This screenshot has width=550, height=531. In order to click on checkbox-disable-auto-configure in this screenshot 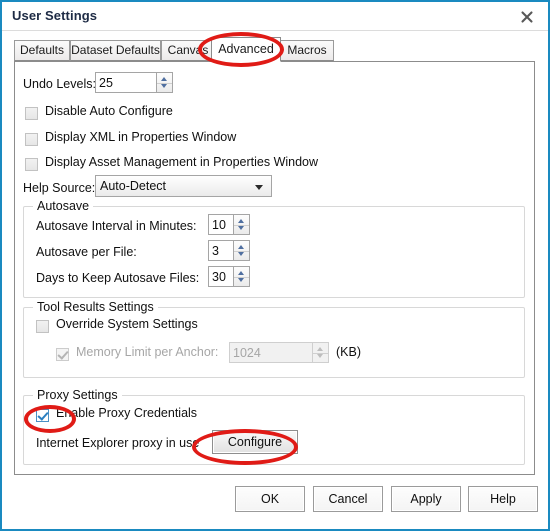, I will do `click(31, 113)`.